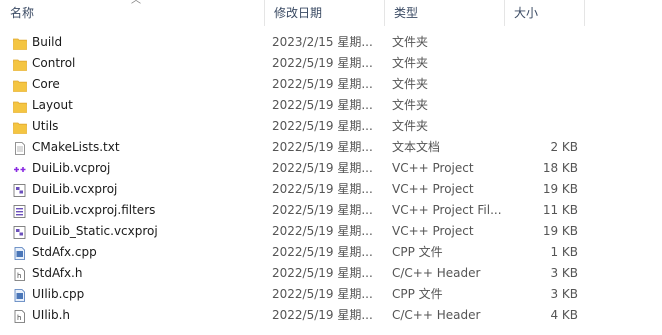  I want to click on file-row: StdAfx.cpp 2022/5/19 星期... CPP 文件 1 KB, so click(331, 252).